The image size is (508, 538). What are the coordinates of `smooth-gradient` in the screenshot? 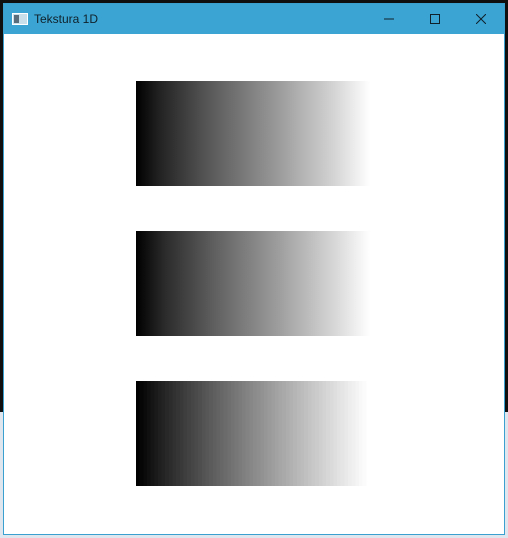 It's located at (253, 133).